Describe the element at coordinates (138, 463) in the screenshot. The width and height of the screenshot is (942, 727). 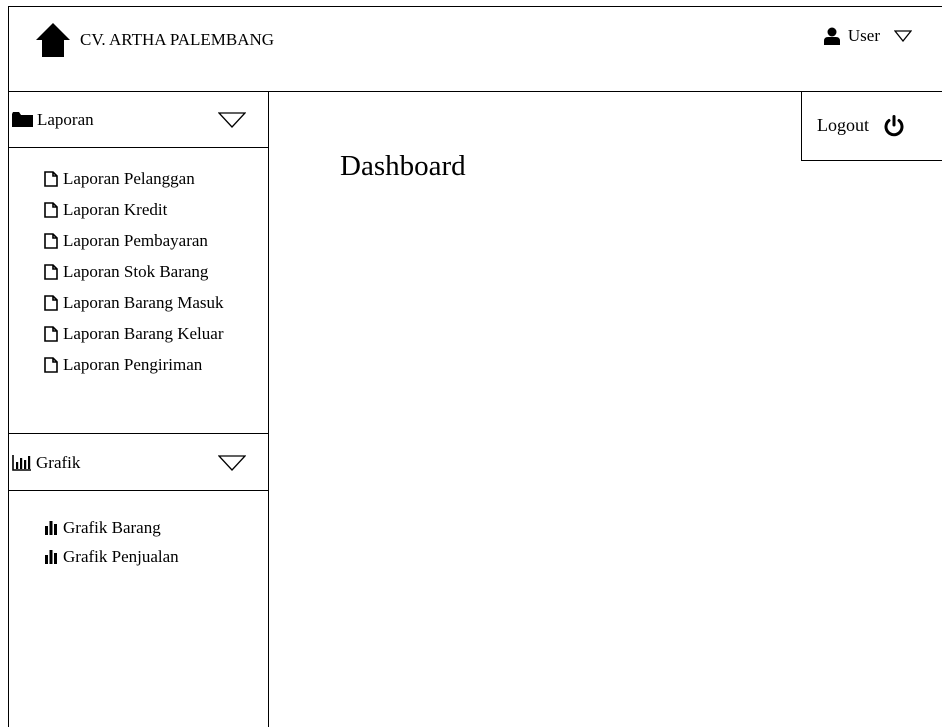
I see `grafik-section-header: Grafik` at that location.